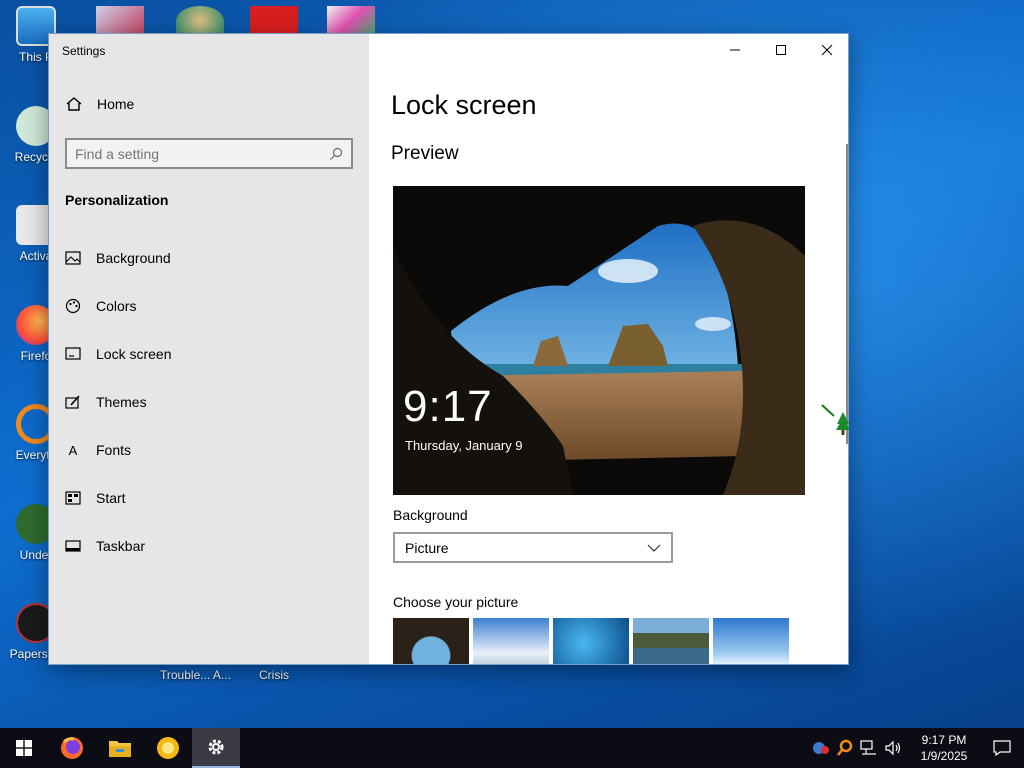 The width and height of the screenshot is (1024, 768). Describe the element at coordinates (73, 354) in the screenshot. I see `lock-screen-icon` at that location.